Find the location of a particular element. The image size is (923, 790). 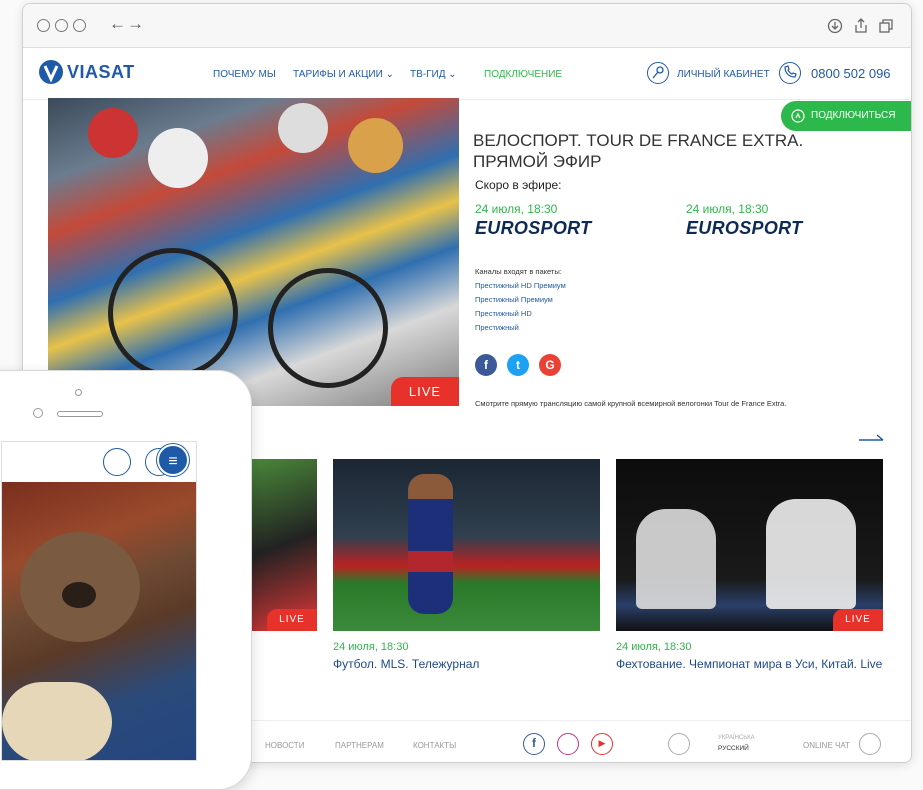

connect-button-label: ПОДКЛЮЧИТЬСЯ is located at coordinates (853, 115).